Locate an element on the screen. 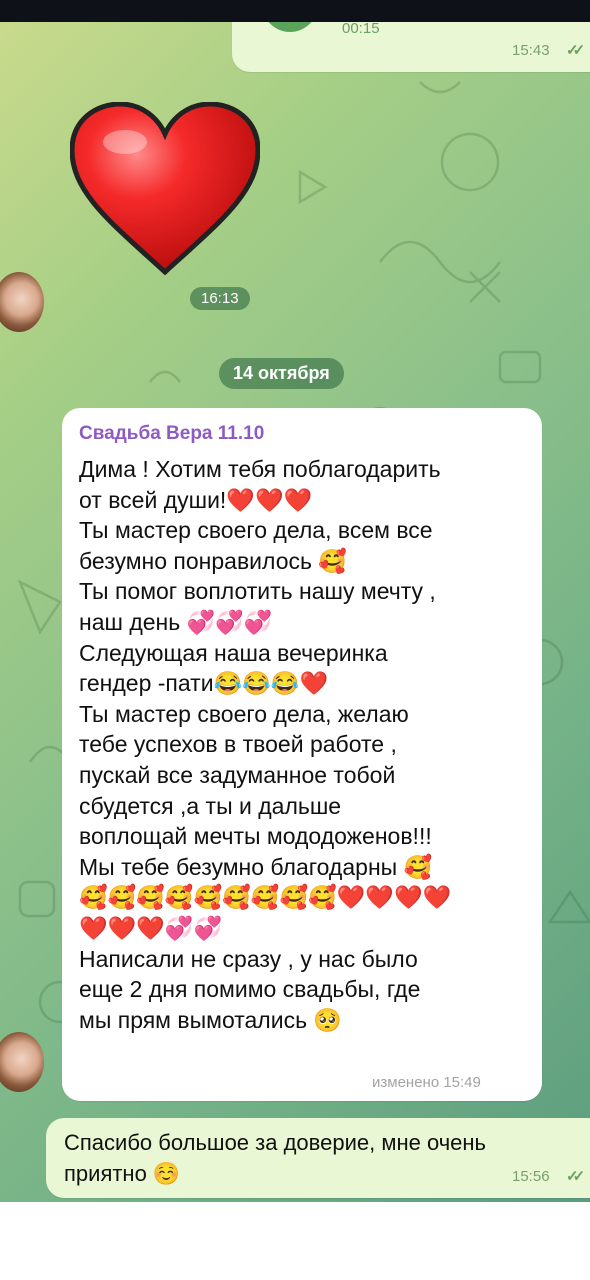 The image size is (590, 1280). status-bar is located at coordinates (295, 11).